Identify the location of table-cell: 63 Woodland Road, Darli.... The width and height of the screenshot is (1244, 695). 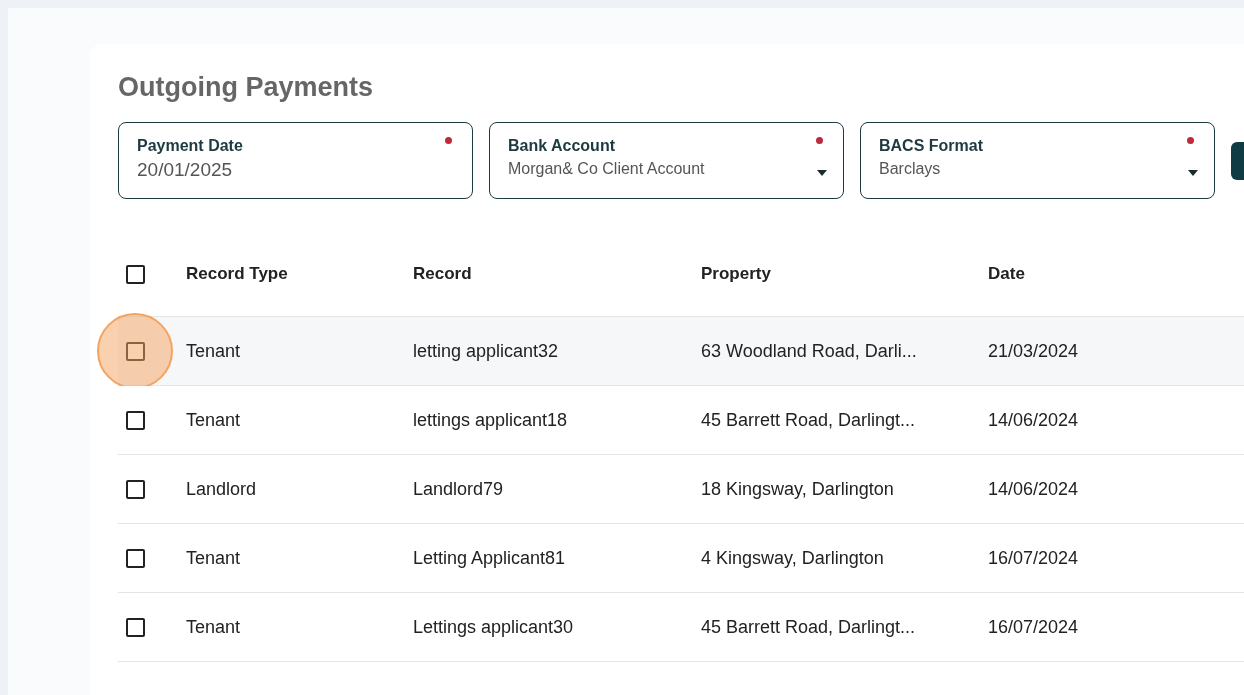
(809, 350).